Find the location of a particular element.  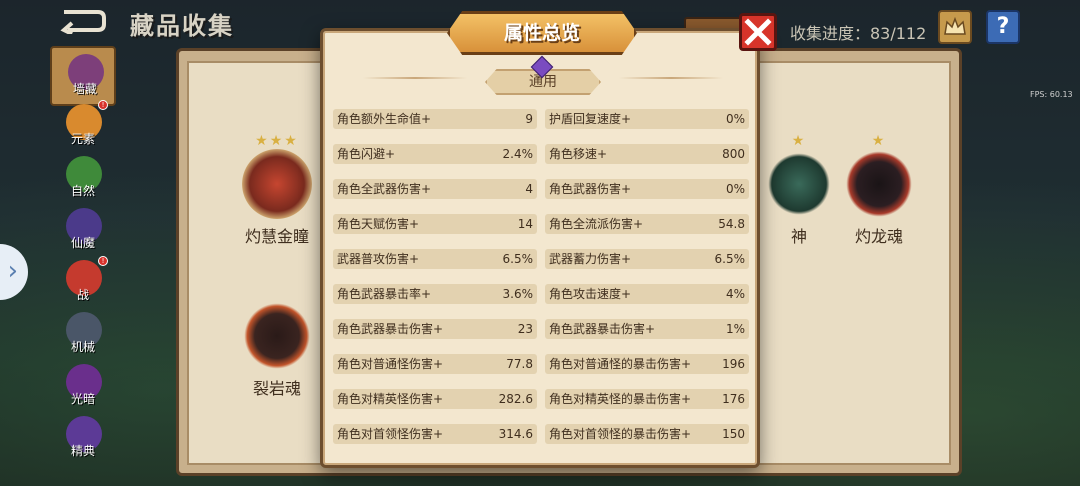

sidebar-item-element: ! 元素 is located at coordinates (83, 128).